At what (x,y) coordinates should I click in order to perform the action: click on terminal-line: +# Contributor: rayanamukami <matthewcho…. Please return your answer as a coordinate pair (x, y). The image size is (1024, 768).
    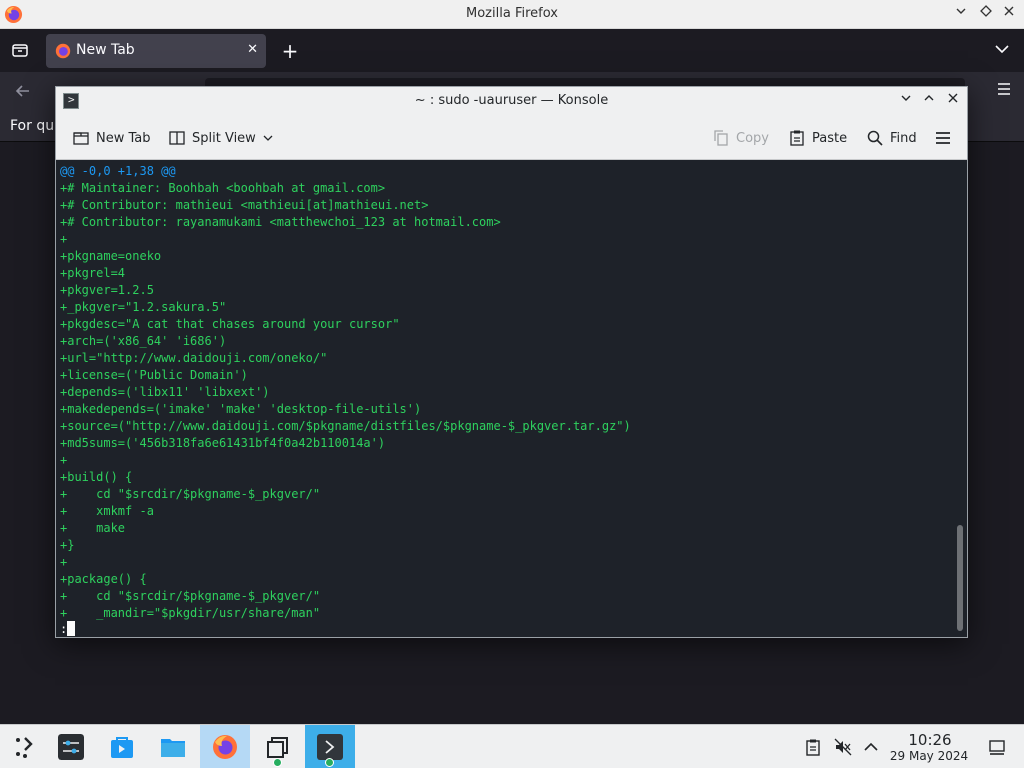
    Looking at the image, I should click on (280, 222).